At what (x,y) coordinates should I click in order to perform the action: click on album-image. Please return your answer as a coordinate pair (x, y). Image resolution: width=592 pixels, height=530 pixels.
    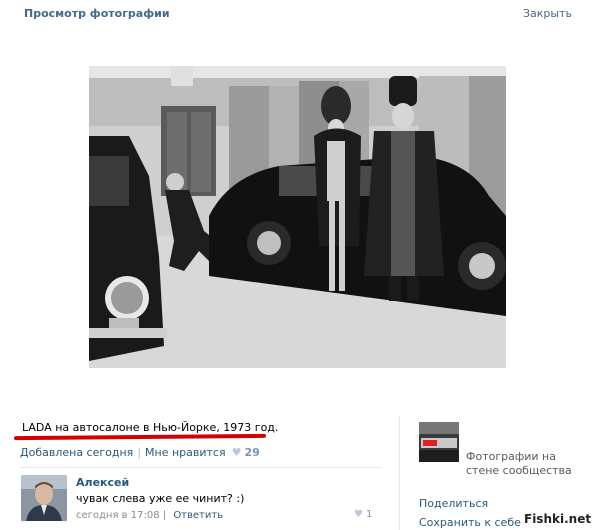
    Looking at the image, I should click on (439, 442).